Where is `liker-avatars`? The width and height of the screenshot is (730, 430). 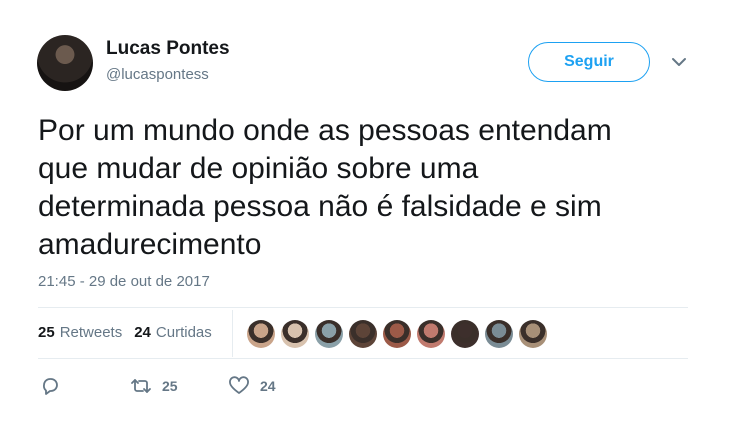
liker-avatars is located at coordinates (400, 334).